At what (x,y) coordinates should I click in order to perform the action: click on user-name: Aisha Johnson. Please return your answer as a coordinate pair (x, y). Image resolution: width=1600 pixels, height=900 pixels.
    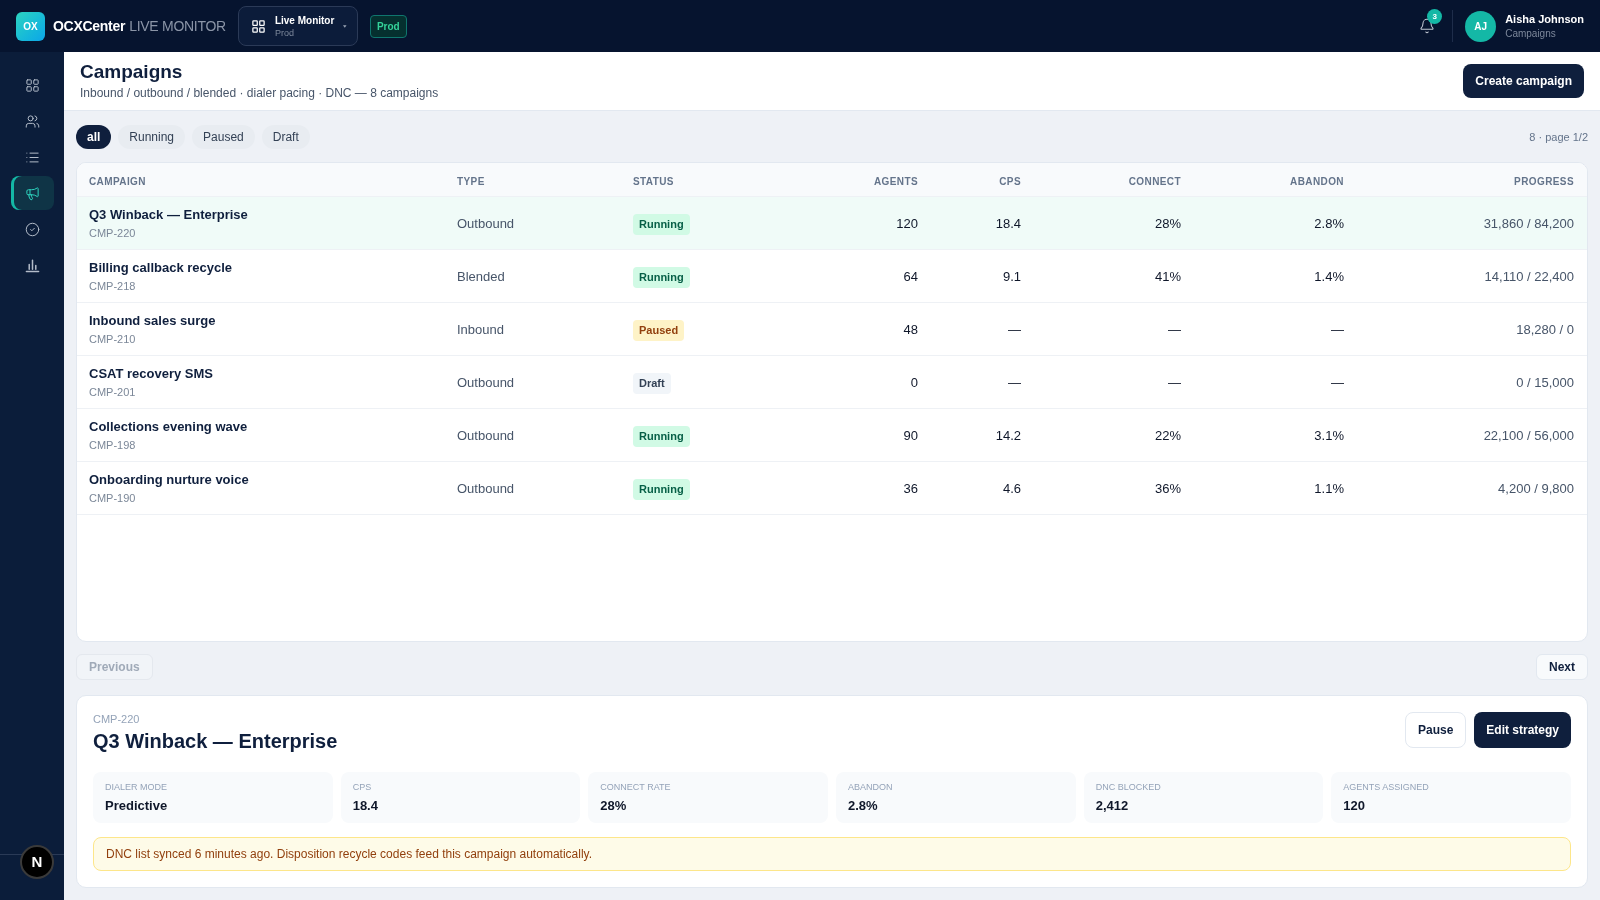
    Looking at the image, I should click on (1544, 19).